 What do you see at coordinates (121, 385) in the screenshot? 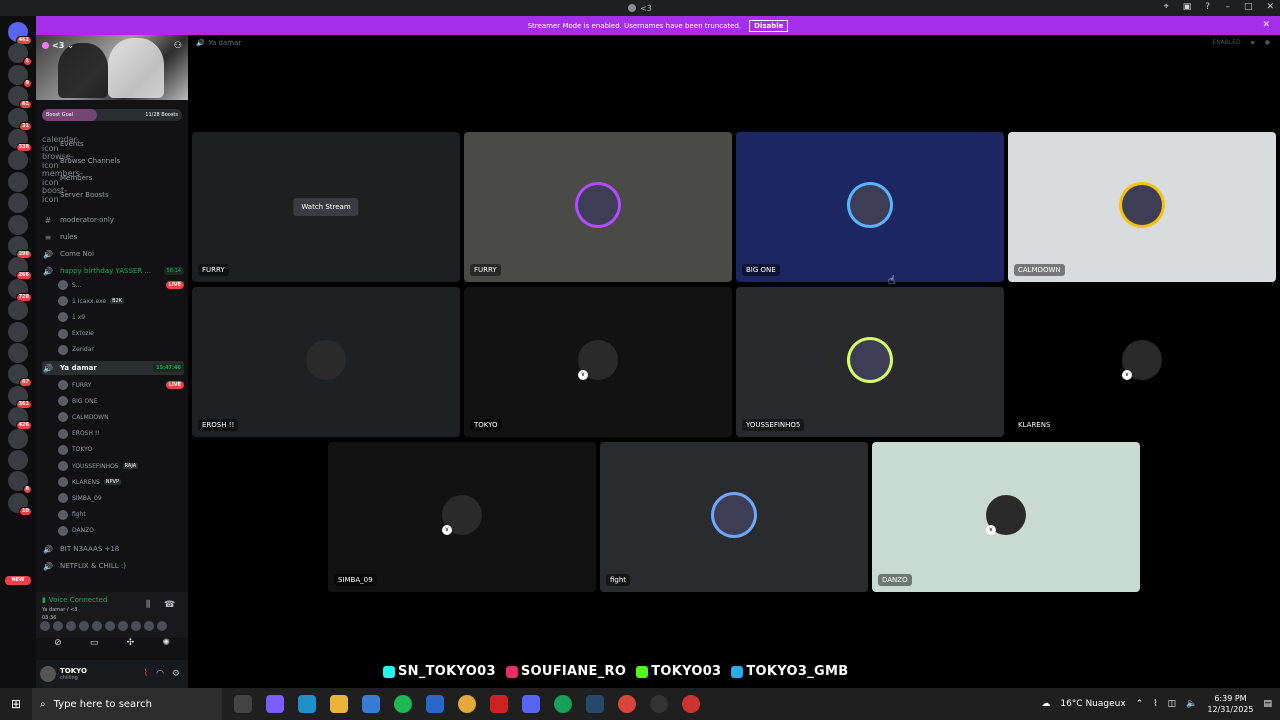
I see `voice-user: FURRY LIVE` at bounding box center [121, 385].